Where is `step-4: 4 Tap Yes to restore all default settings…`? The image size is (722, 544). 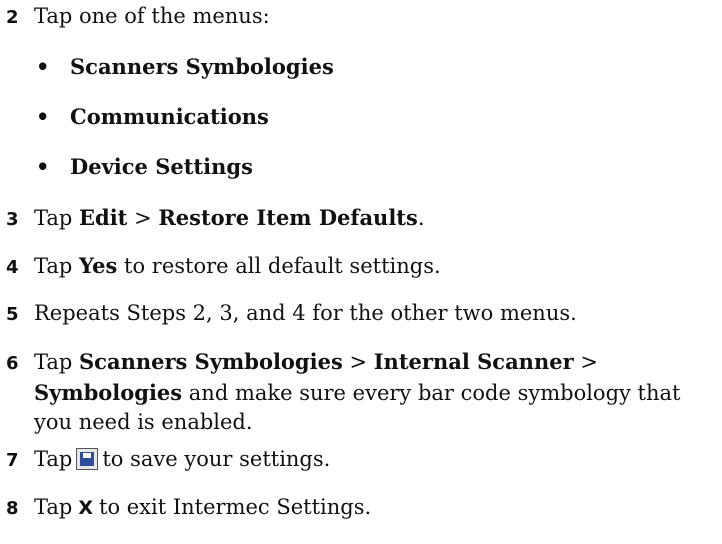 step-4: 4 Tap Yes to restore all default settings… is located at coordinates (356, 266).